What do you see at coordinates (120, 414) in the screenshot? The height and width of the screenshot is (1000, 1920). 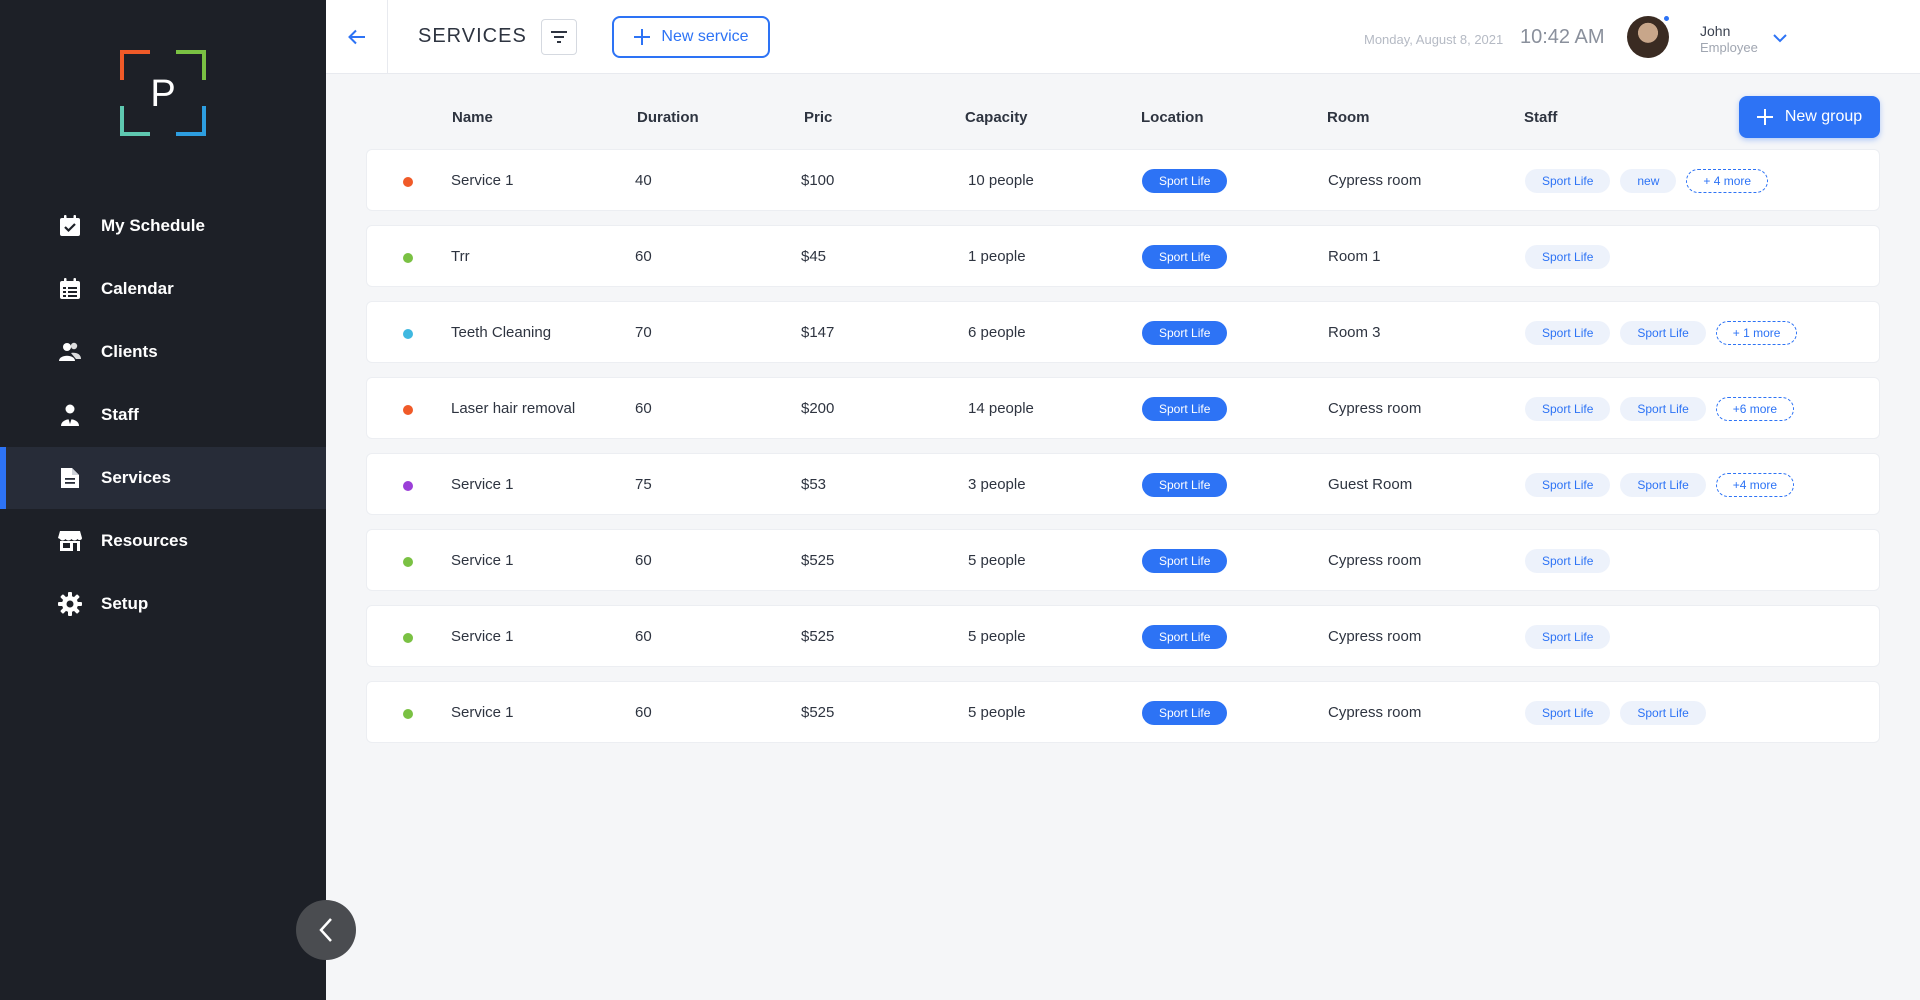 I see `sidebar-item-label: Staff` at bounding box center [120, 414].